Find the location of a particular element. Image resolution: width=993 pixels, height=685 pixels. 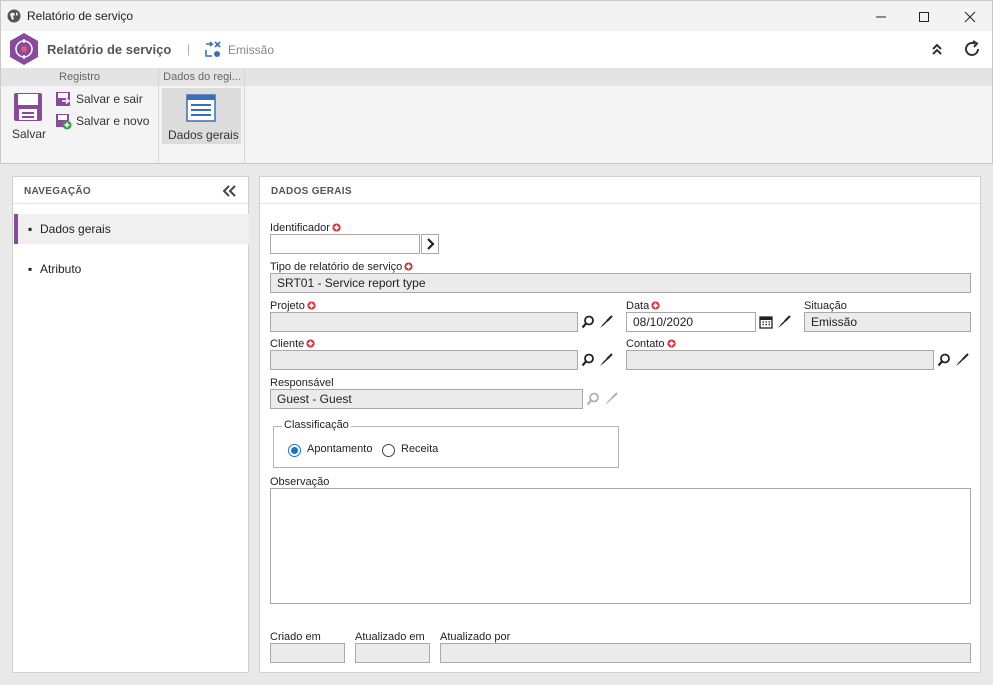

close-icon is located at coordinates (970, 16).